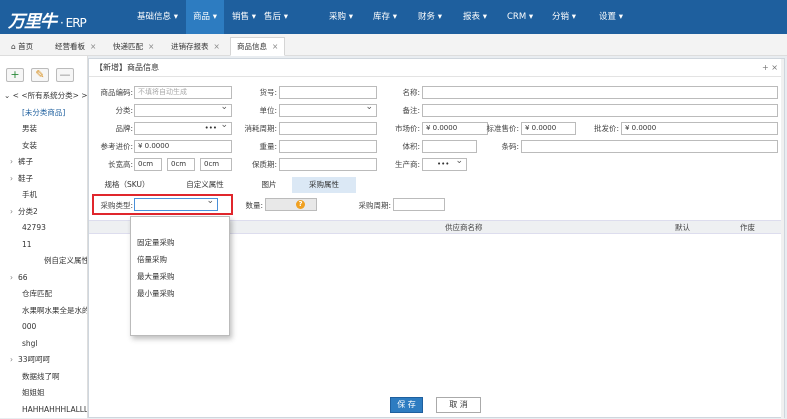  I want to click on nav-inventory: 库存 ▾, so click(385, 17).